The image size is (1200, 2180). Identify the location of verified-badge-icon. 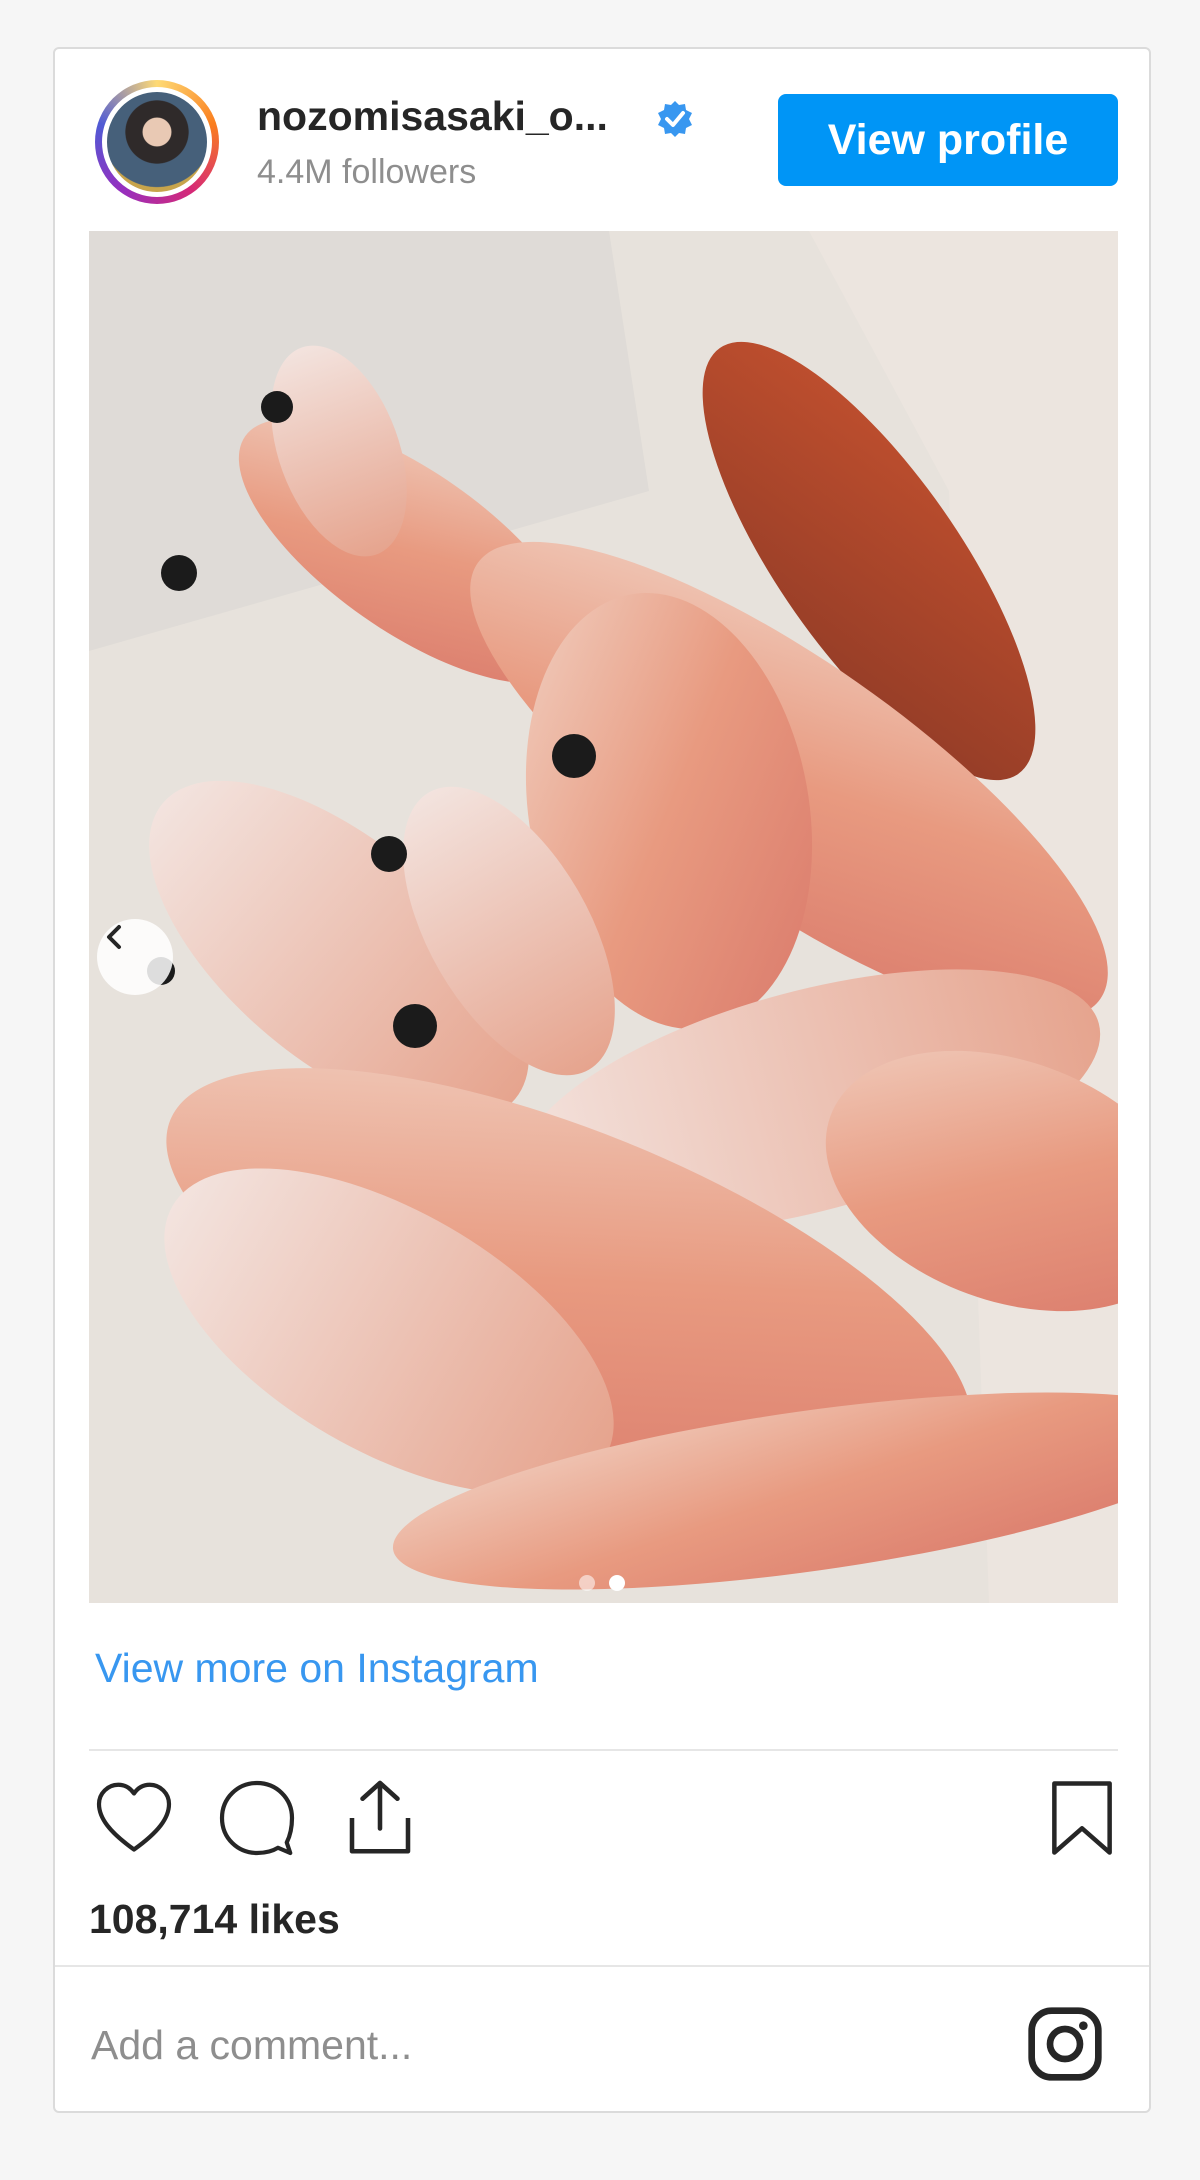
(675, 119).